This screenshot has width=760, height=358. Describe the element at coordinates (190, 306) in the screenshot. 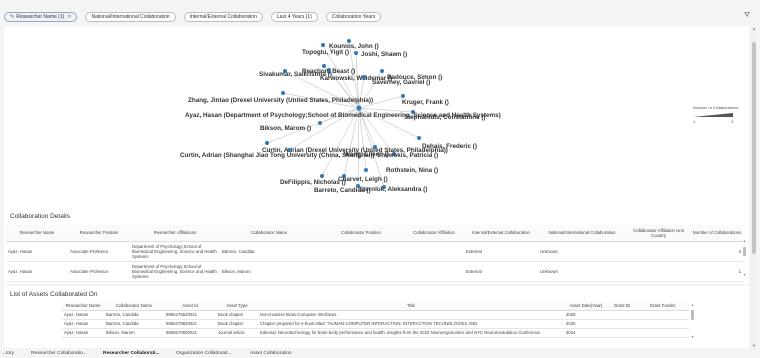

I see `column-header: Asset Id` at that location.